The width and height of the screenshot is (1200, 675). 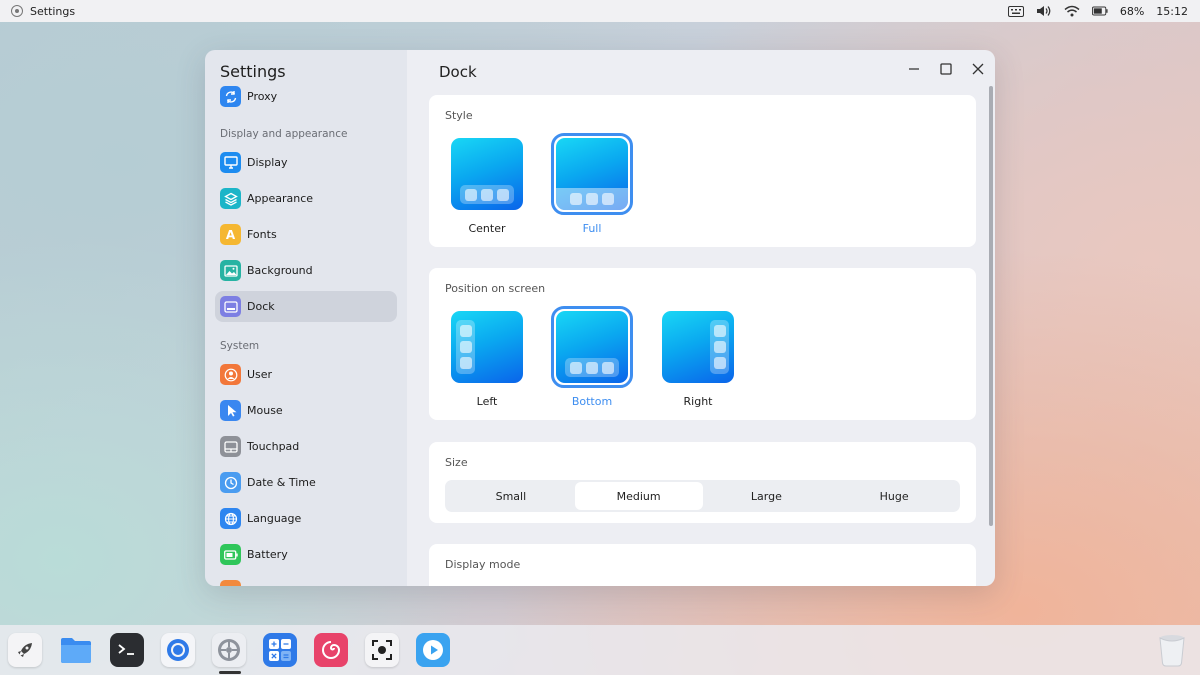 What do you see at coordinates (592, 174) in the screenshot?
I see `style-full-preview` at bounding box center [592, 174].